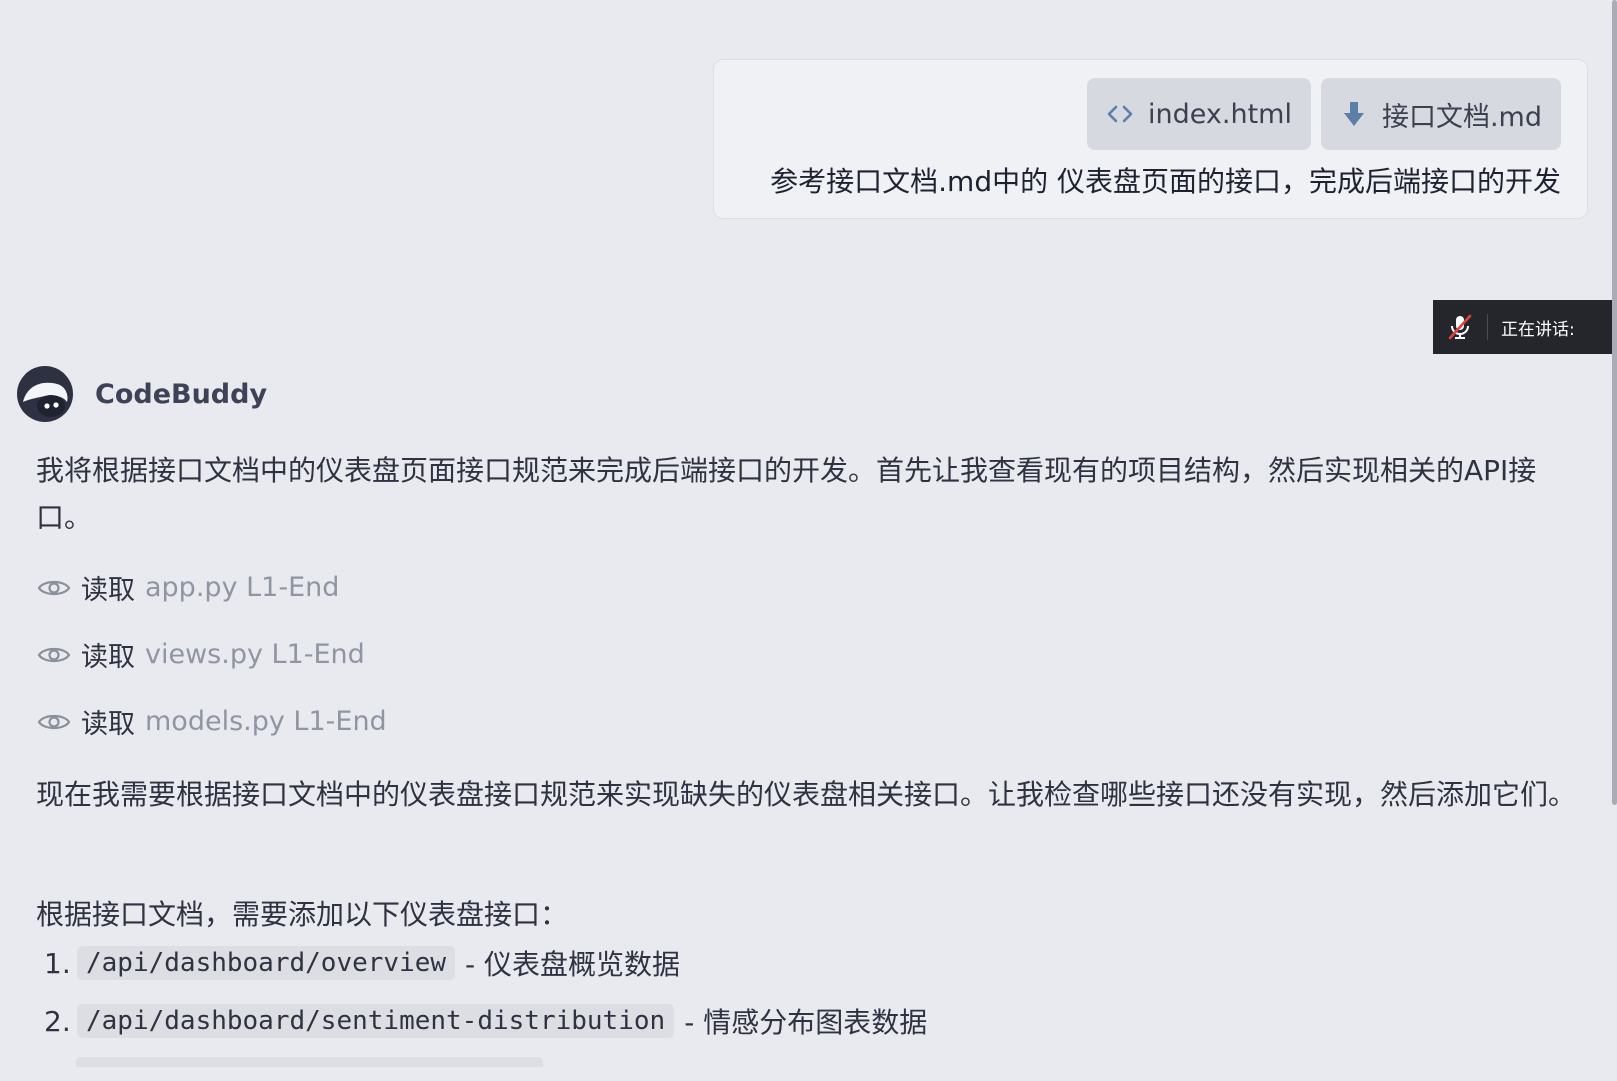  I want to click on assistant-name: CodeBuddy, so click(181, 394).